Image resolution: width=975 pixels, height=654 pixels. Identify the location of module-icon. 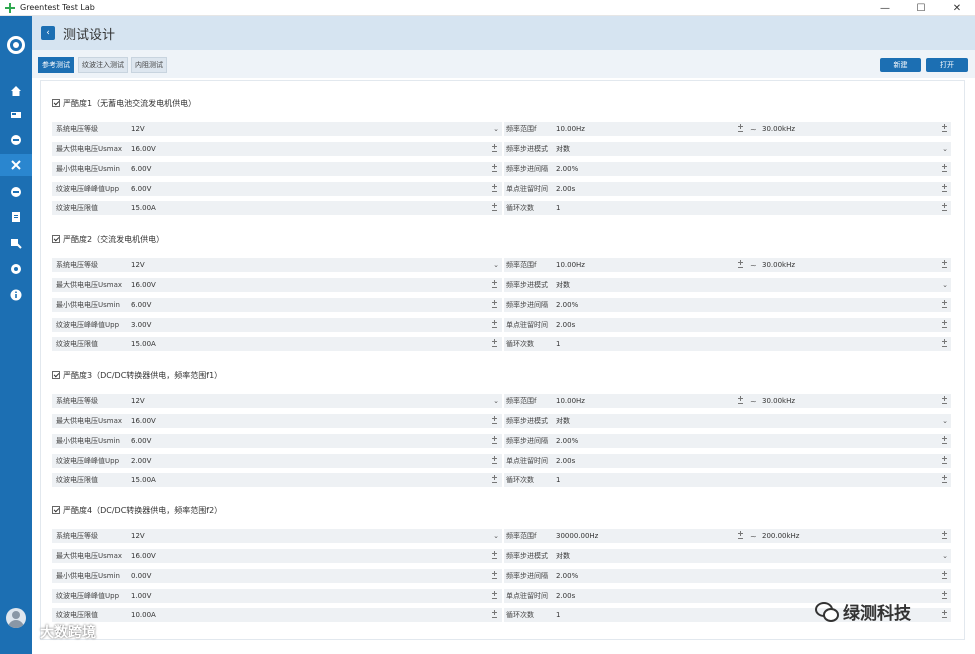
(16, 140).